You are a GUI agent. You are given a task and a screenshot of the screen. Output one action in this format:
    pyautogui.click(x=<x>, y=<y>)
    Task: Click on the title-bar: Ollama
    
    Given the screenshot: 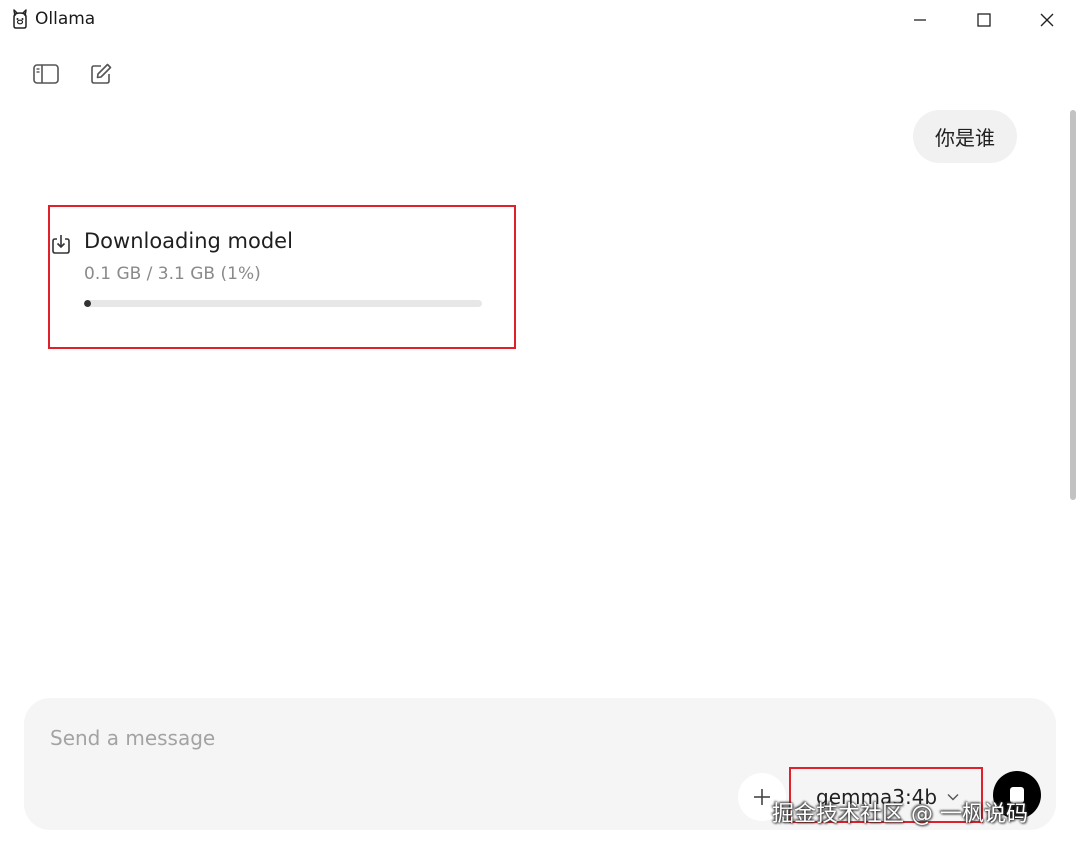 What is the action you would take?
    pyautogui.click(x=540, y=20)
    